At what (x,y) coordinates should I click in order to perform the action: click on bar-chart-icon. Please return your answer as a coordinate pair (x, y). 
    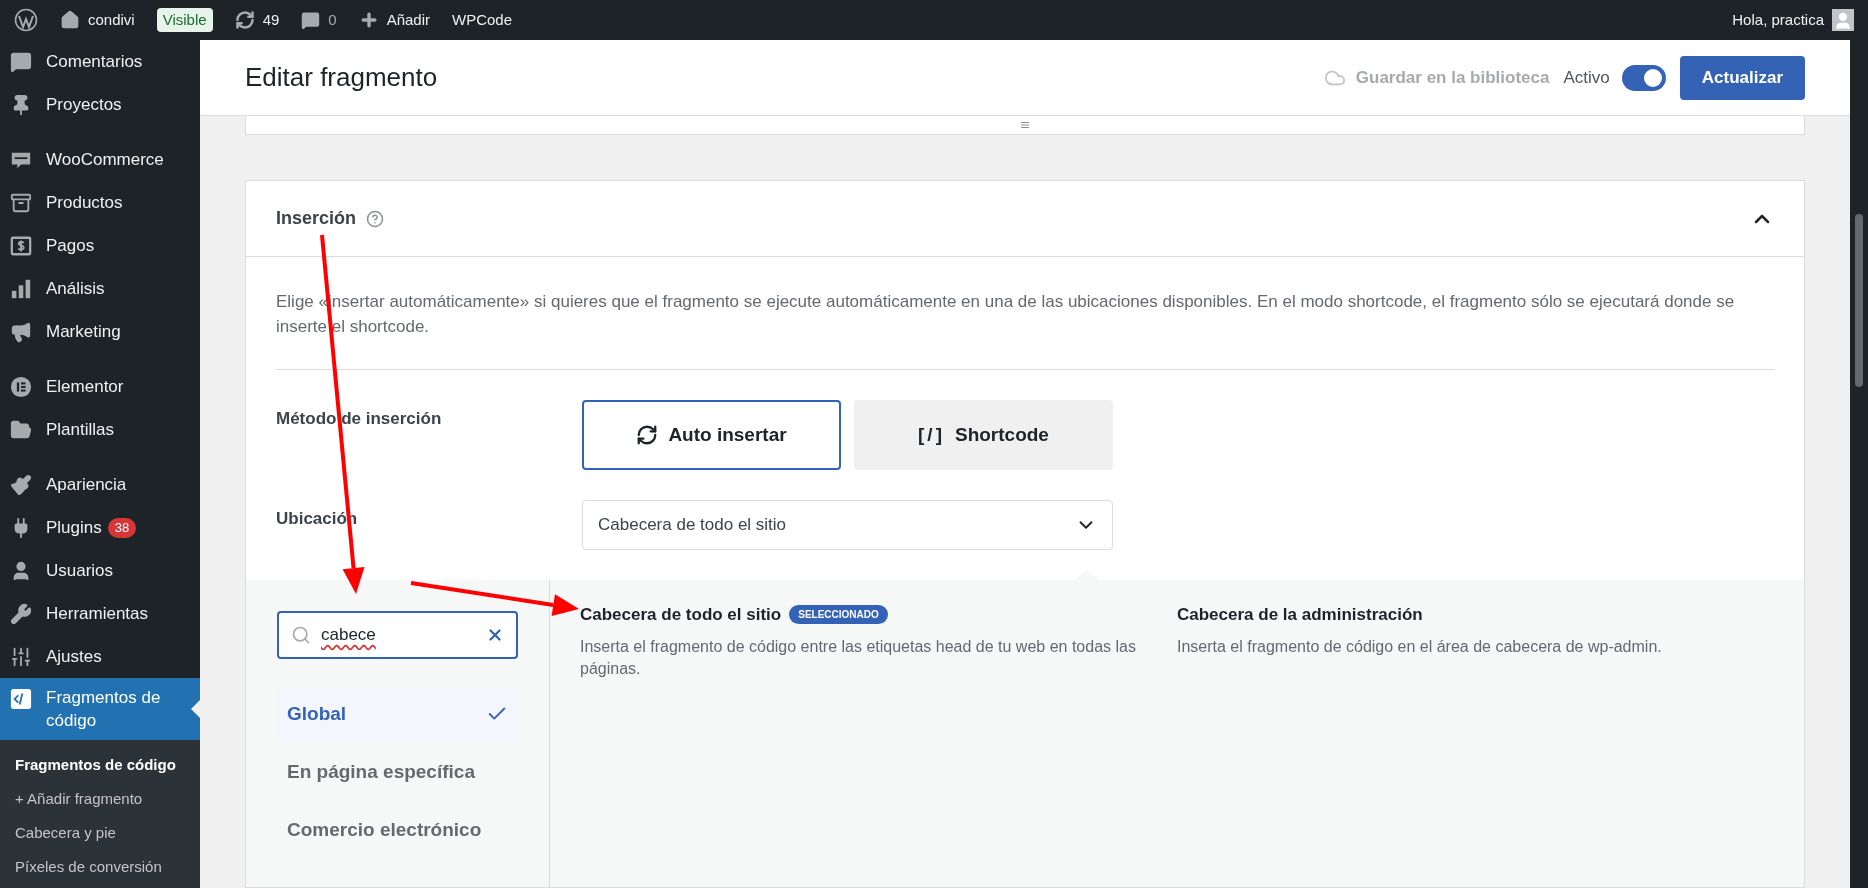
    Looking at the image, I should click on (21, 288).